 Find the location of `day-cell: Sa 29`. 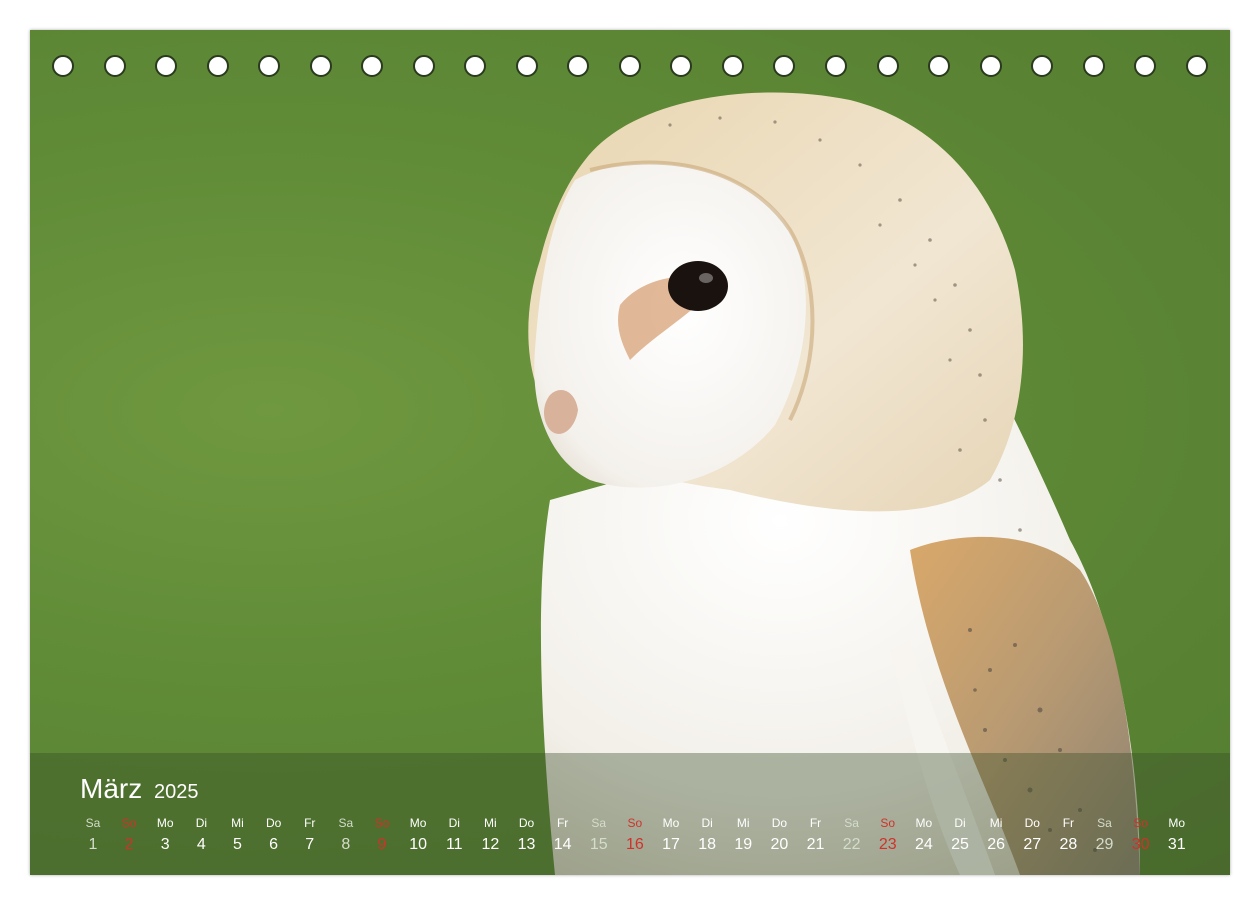

day-cell: Sa 29 is located at coordinates (1105, 836).